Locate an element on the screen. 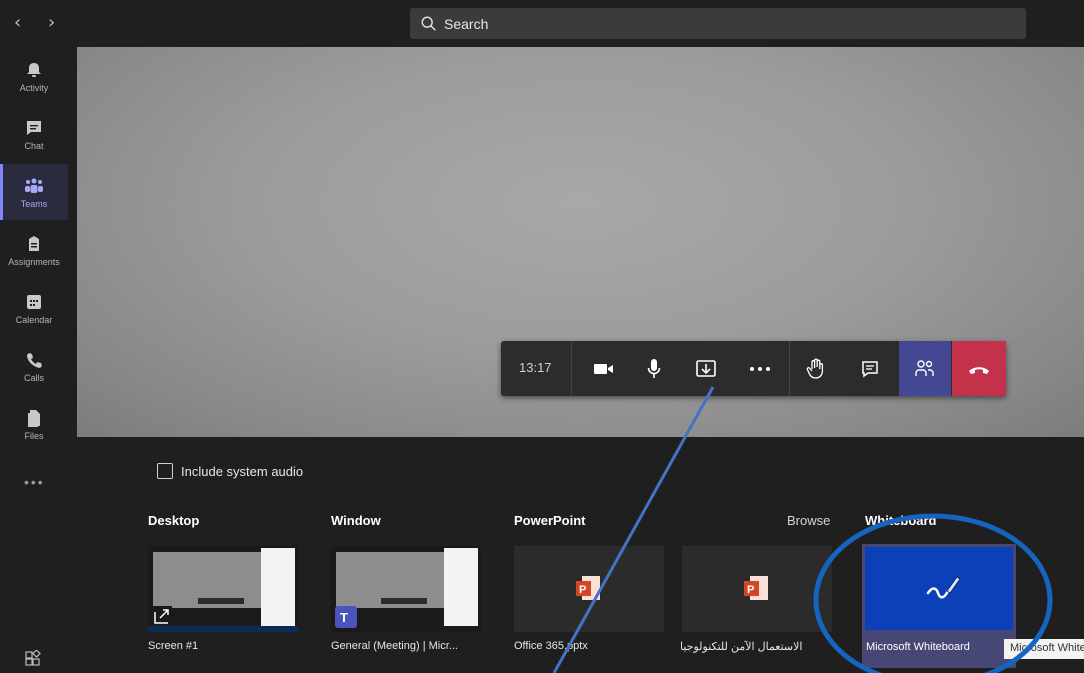 The height and width of the screenshot is (673, 1084). more-actions-button is located at coordinates (760, 368).